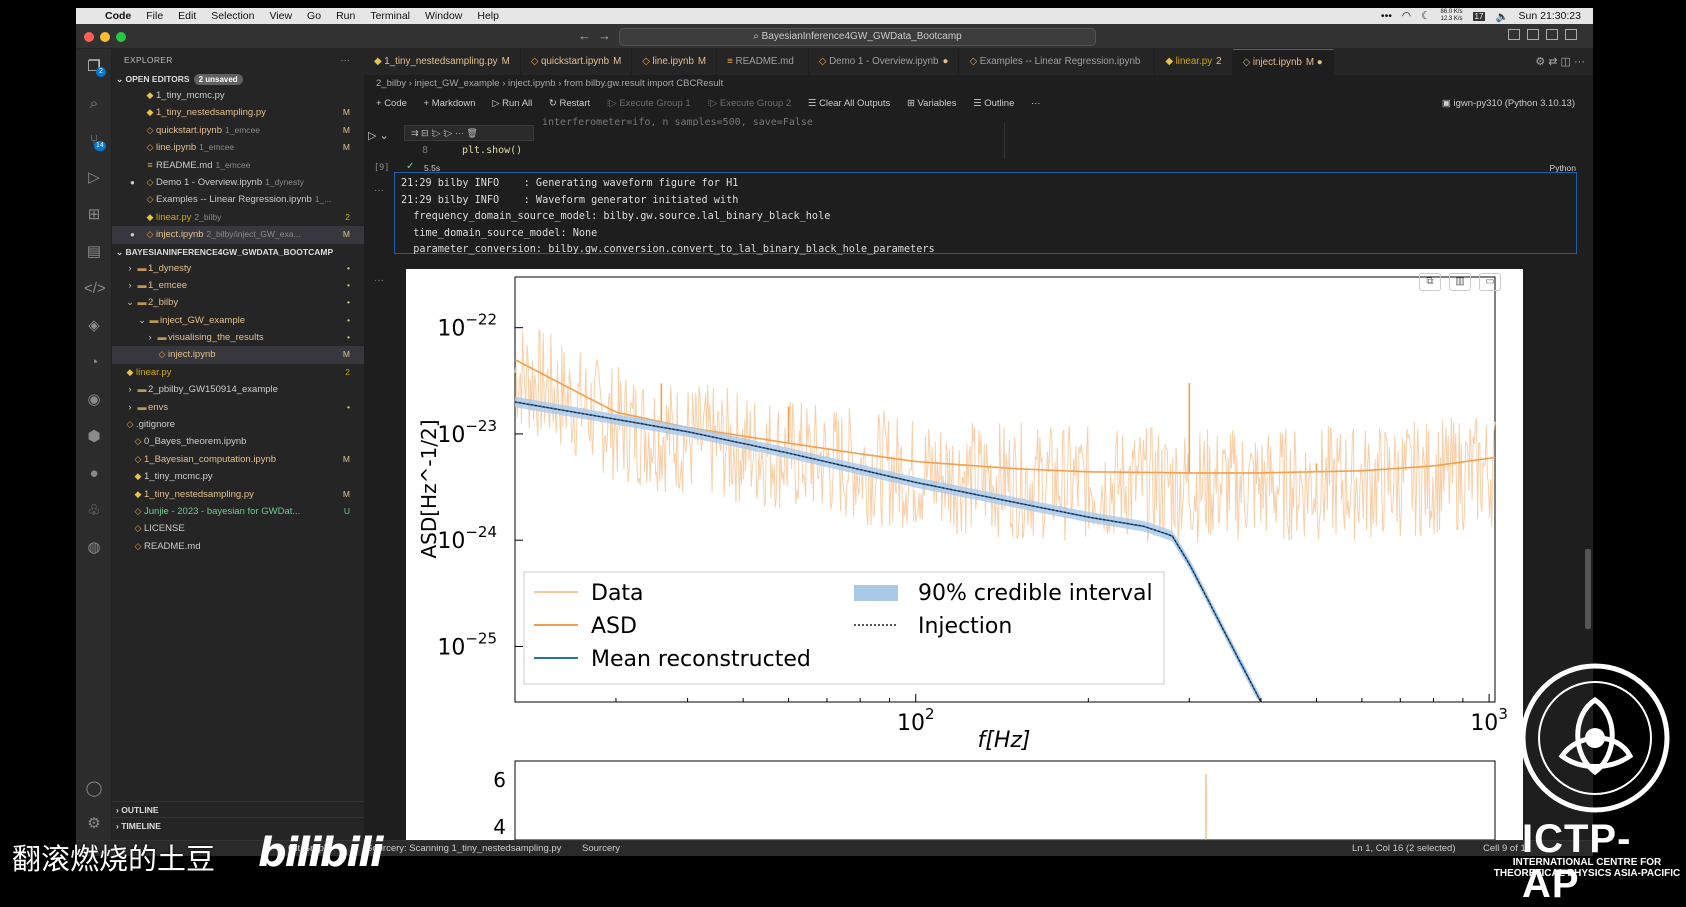  What do you see at coordinates (238, 182) in the screenshot?
I see `open-editor-item: ◇ Demo 1 - Overview.ipynb 1_dynesty ●` at bounding box center [238, 182].